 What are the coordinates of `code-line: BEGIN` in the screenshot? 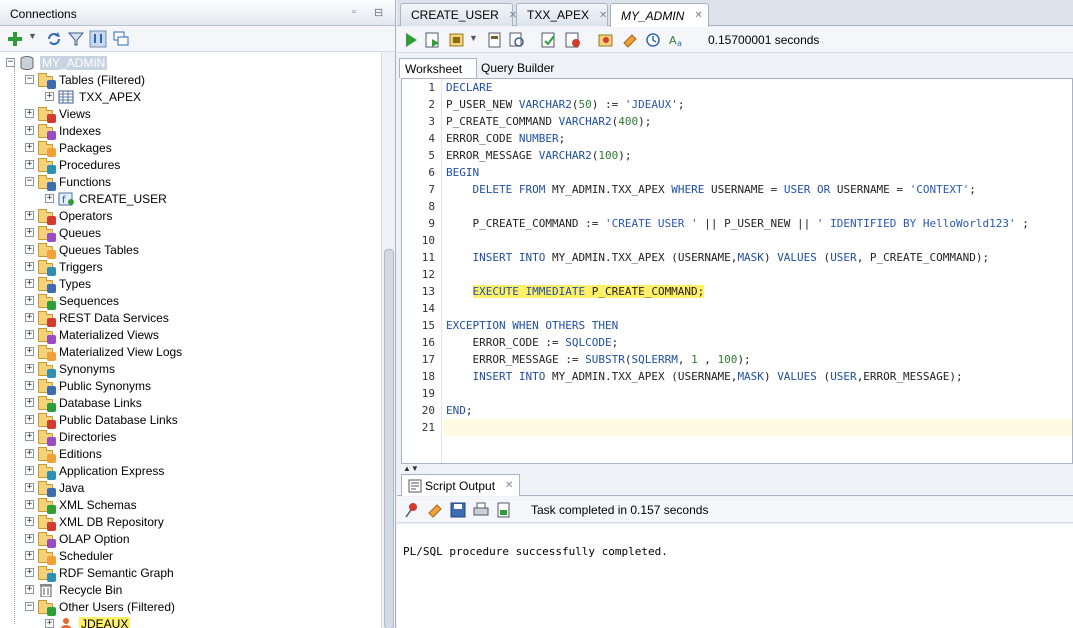 It's located at (462, 172).